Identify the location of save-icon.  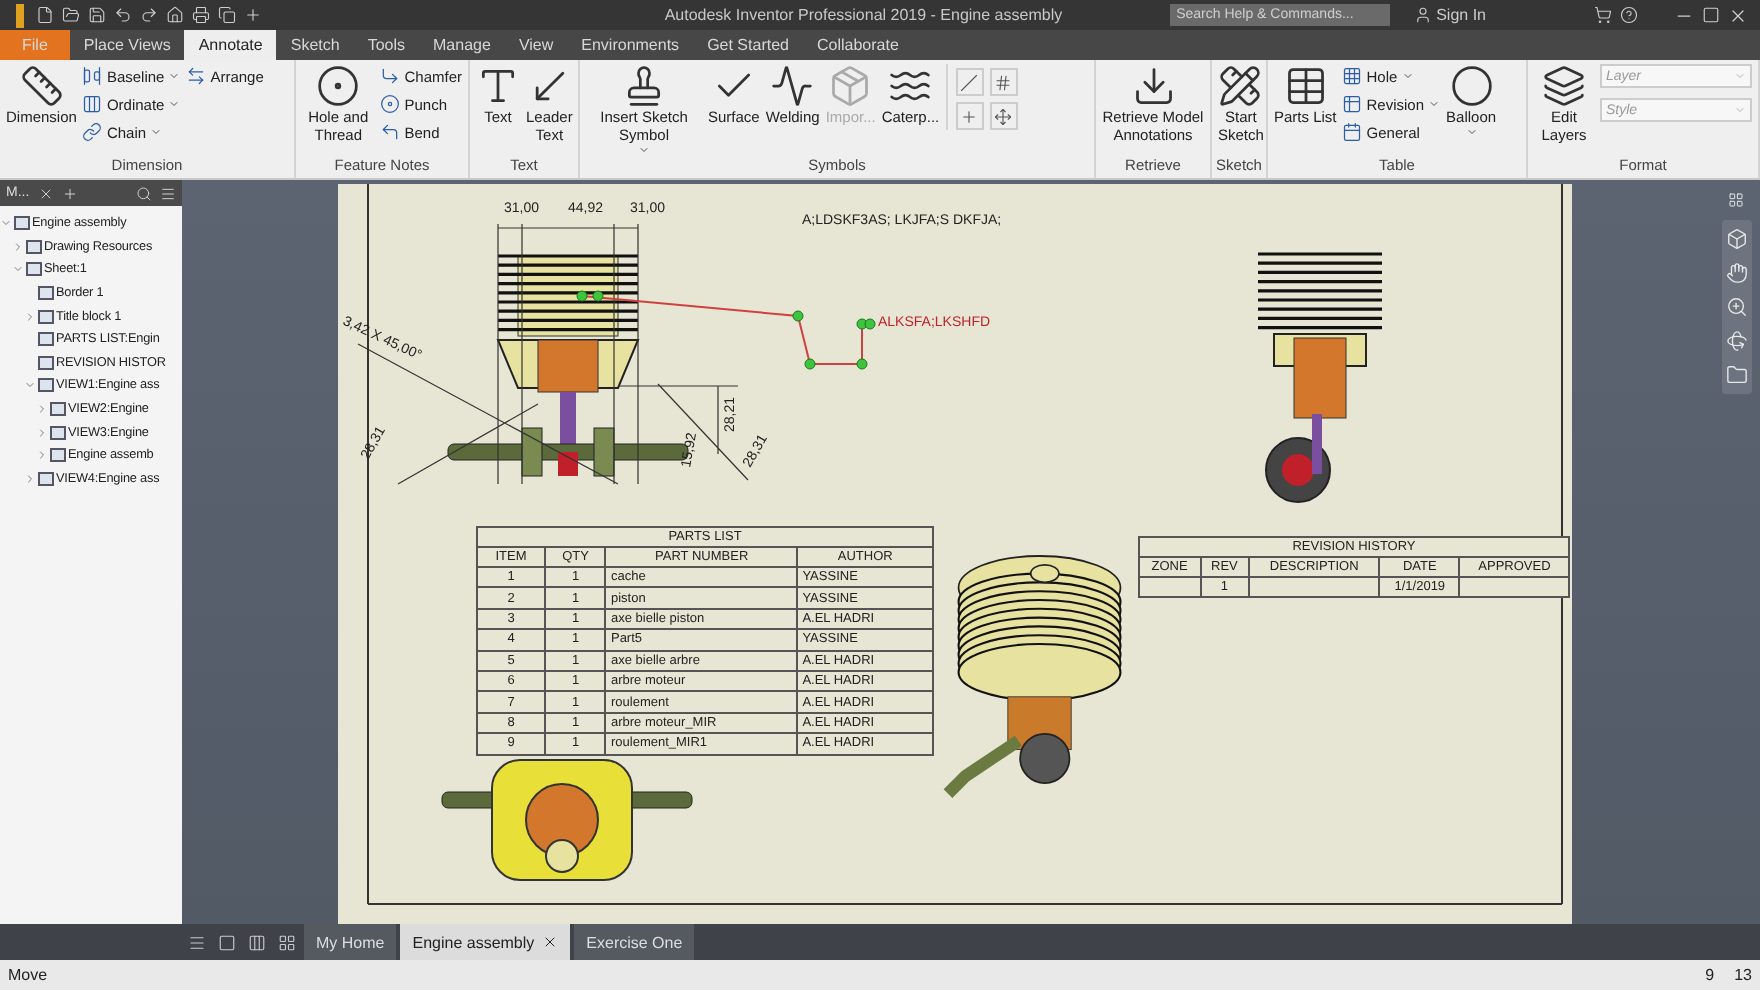
(97, 15).